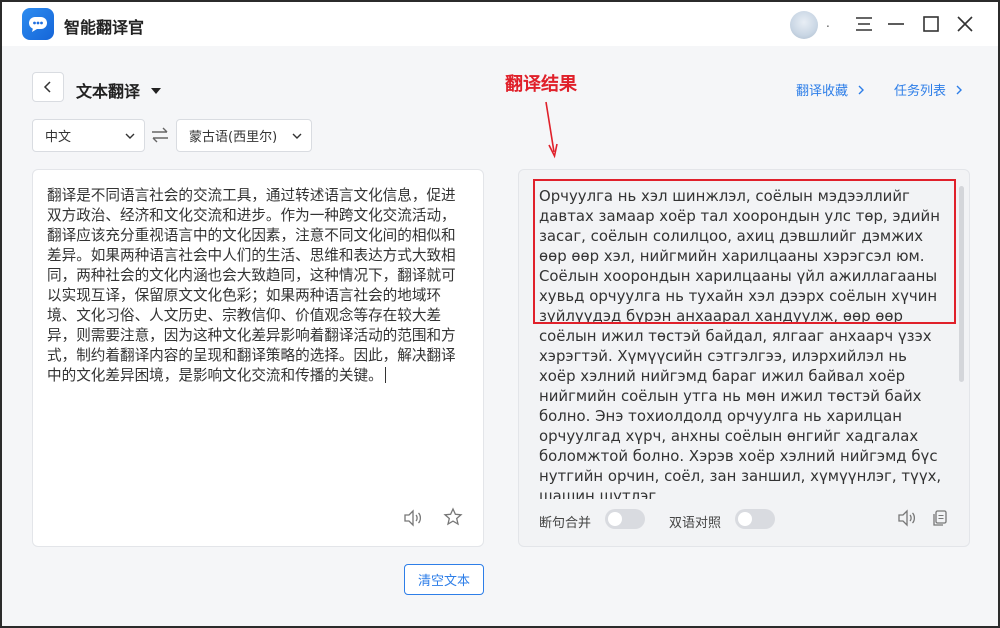  I want to click on app-title: 智能翻译官, so click(104, 27).